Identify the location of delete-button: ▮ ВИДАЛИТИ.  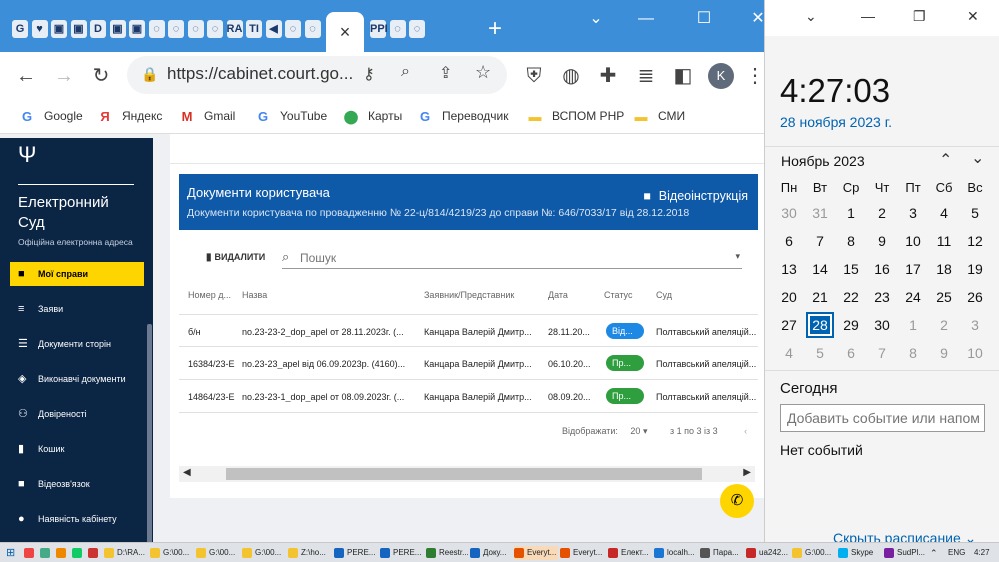
(235, 257).